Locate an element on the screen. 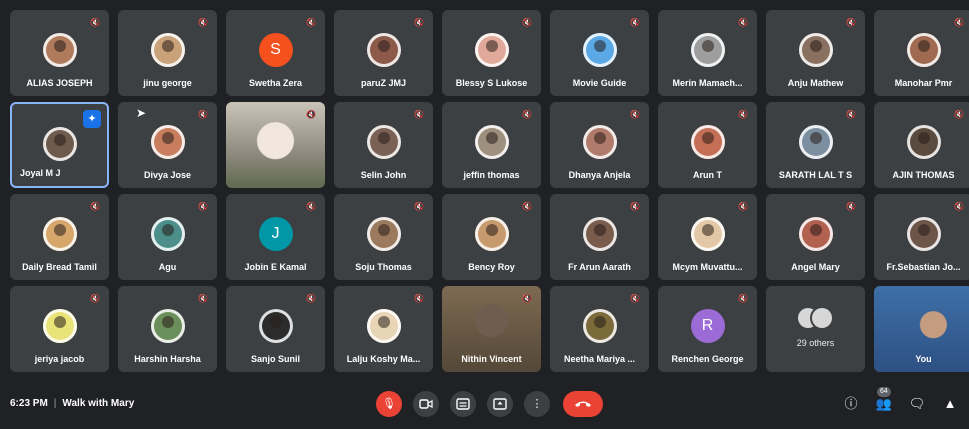  participant-tile: 29 others is located at coordinates (815, 329).